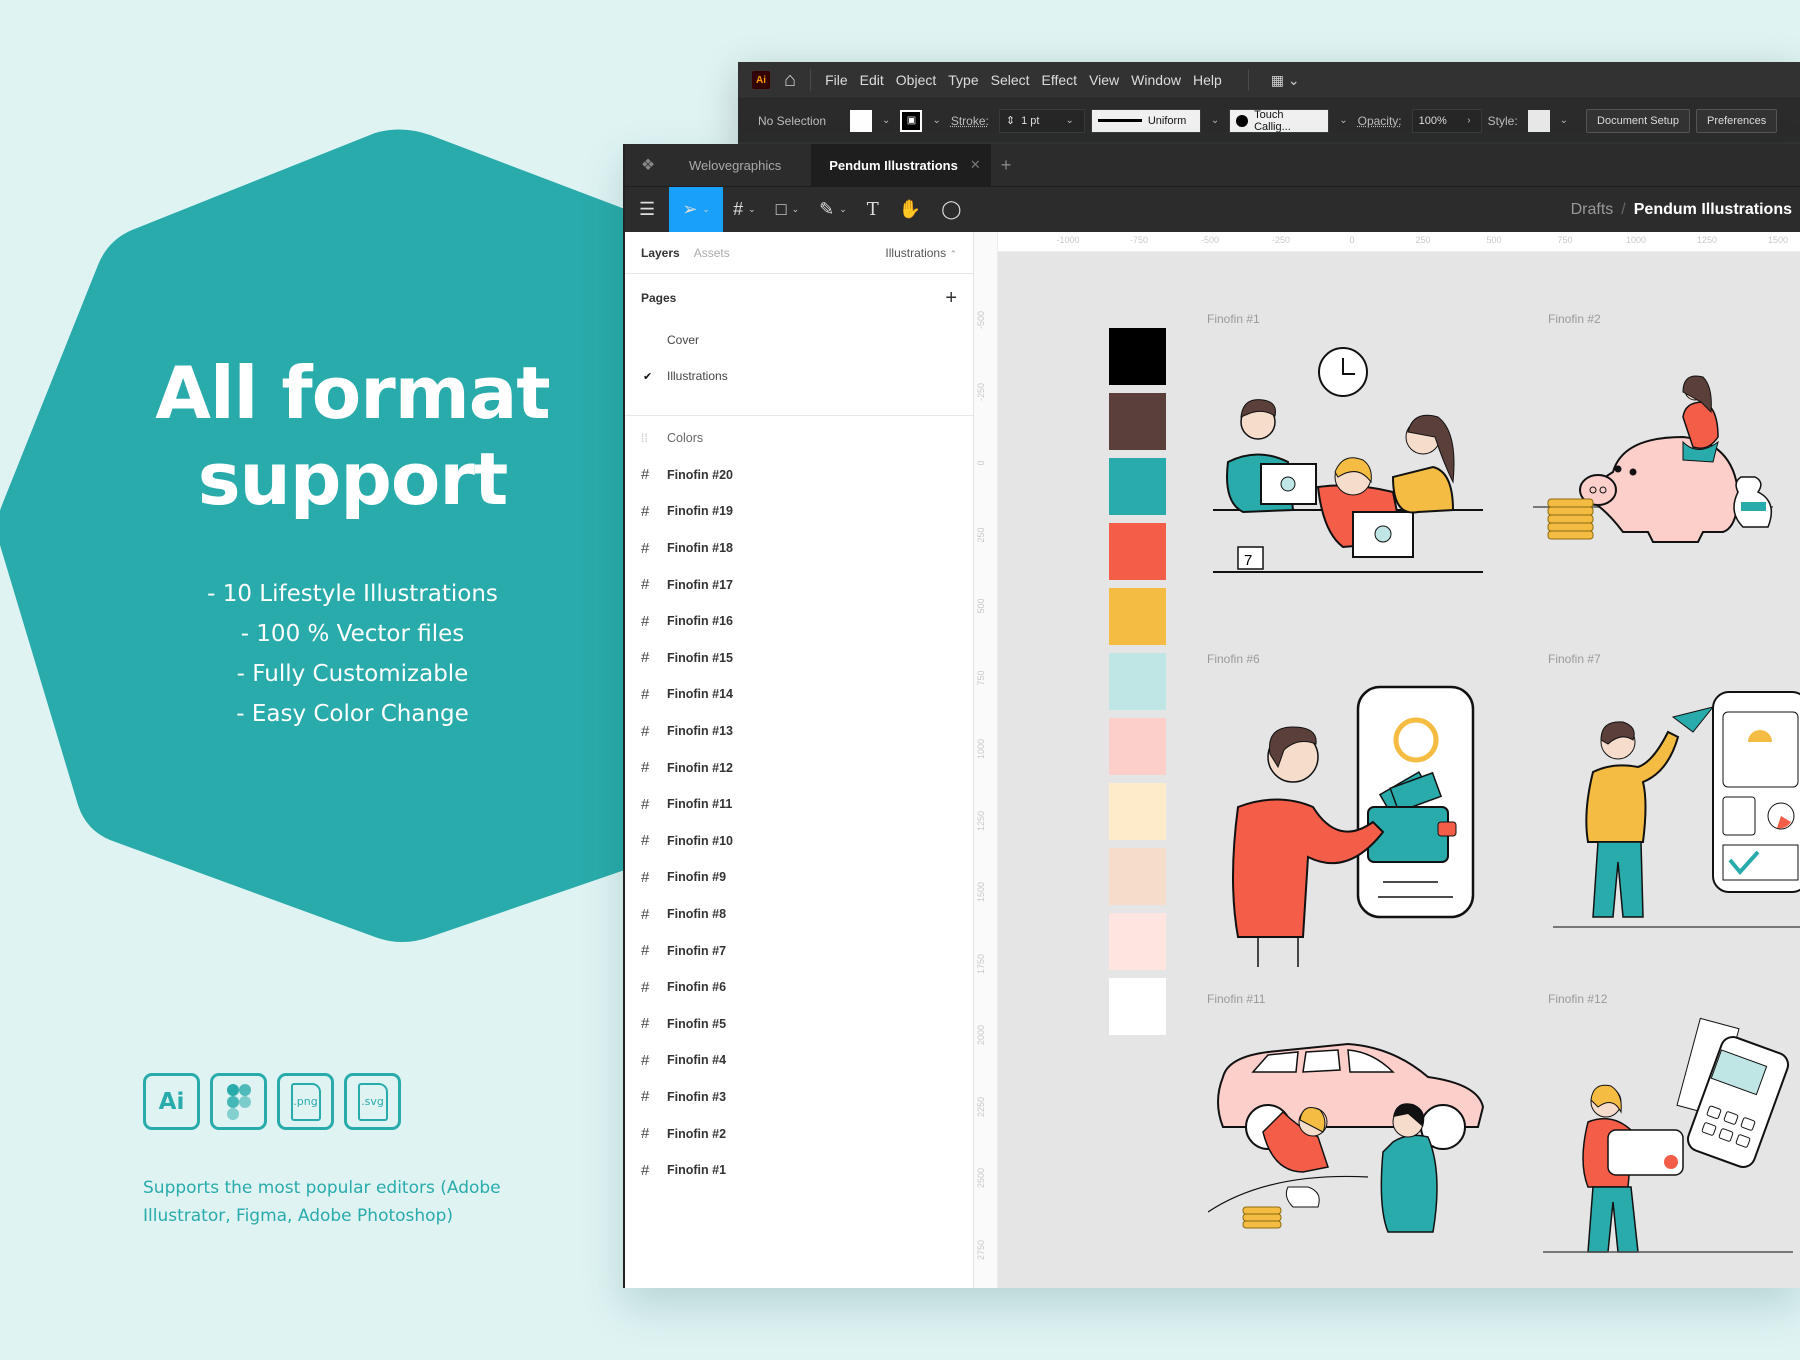 The height and width of the screenshot is (1360, 1800). What do you see at coordinates (1736, 120) in the screenshot?
I see `preferences-button: Preferences` at bounding box center [1736, 120].